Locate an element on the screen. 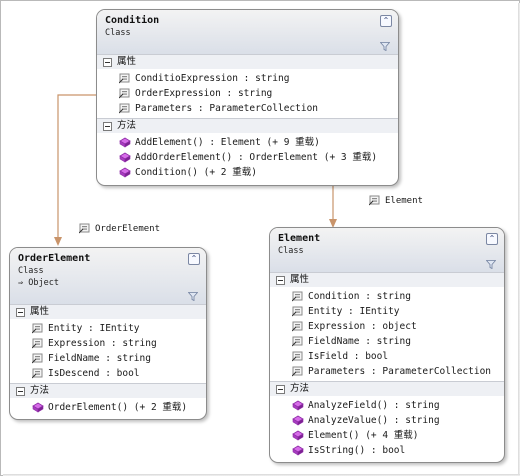 The image size is (520, 476). class-name: Condition is located at coordinates (132, 20).